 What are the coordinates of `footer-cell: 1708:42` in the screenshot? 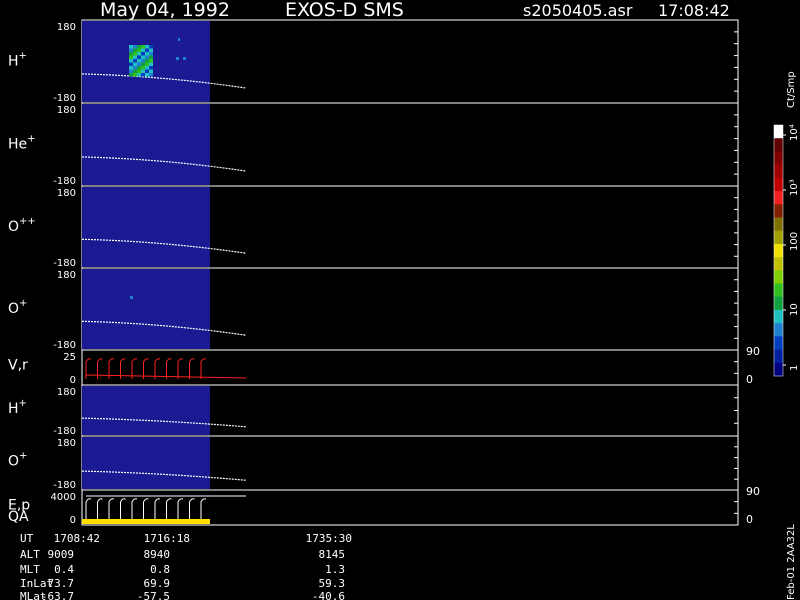 It's located at (77, 538).